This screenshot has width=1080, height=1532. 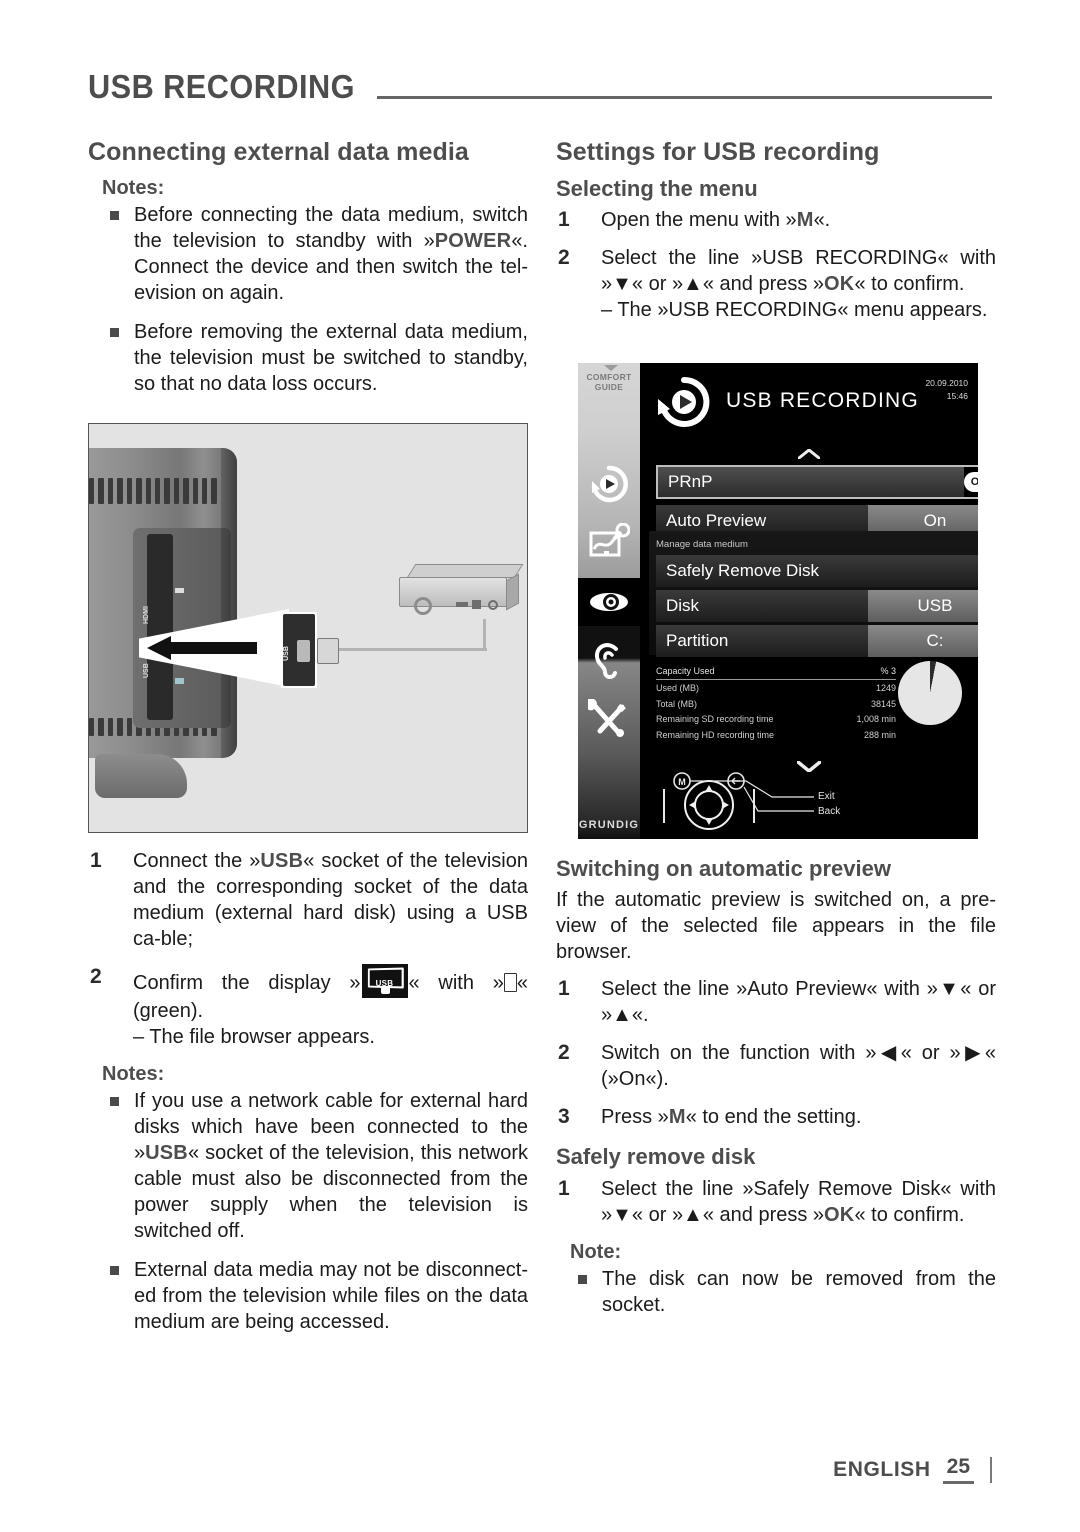 What do you see at coordinates (809, 454) in the screenshot?
I see `scroll-up-caret-icon` at bounding box center [809, 454].